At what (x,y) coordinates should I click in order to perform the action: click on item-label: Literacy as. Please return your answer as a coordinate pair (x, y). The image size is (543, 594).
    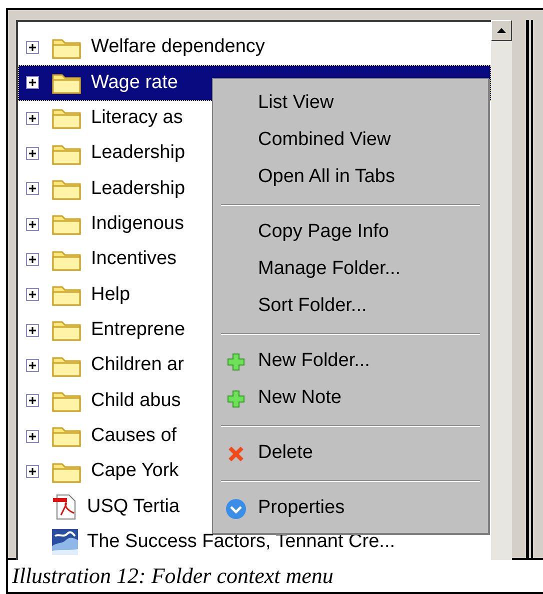
    Looking at the image, I should click on (137, 118).